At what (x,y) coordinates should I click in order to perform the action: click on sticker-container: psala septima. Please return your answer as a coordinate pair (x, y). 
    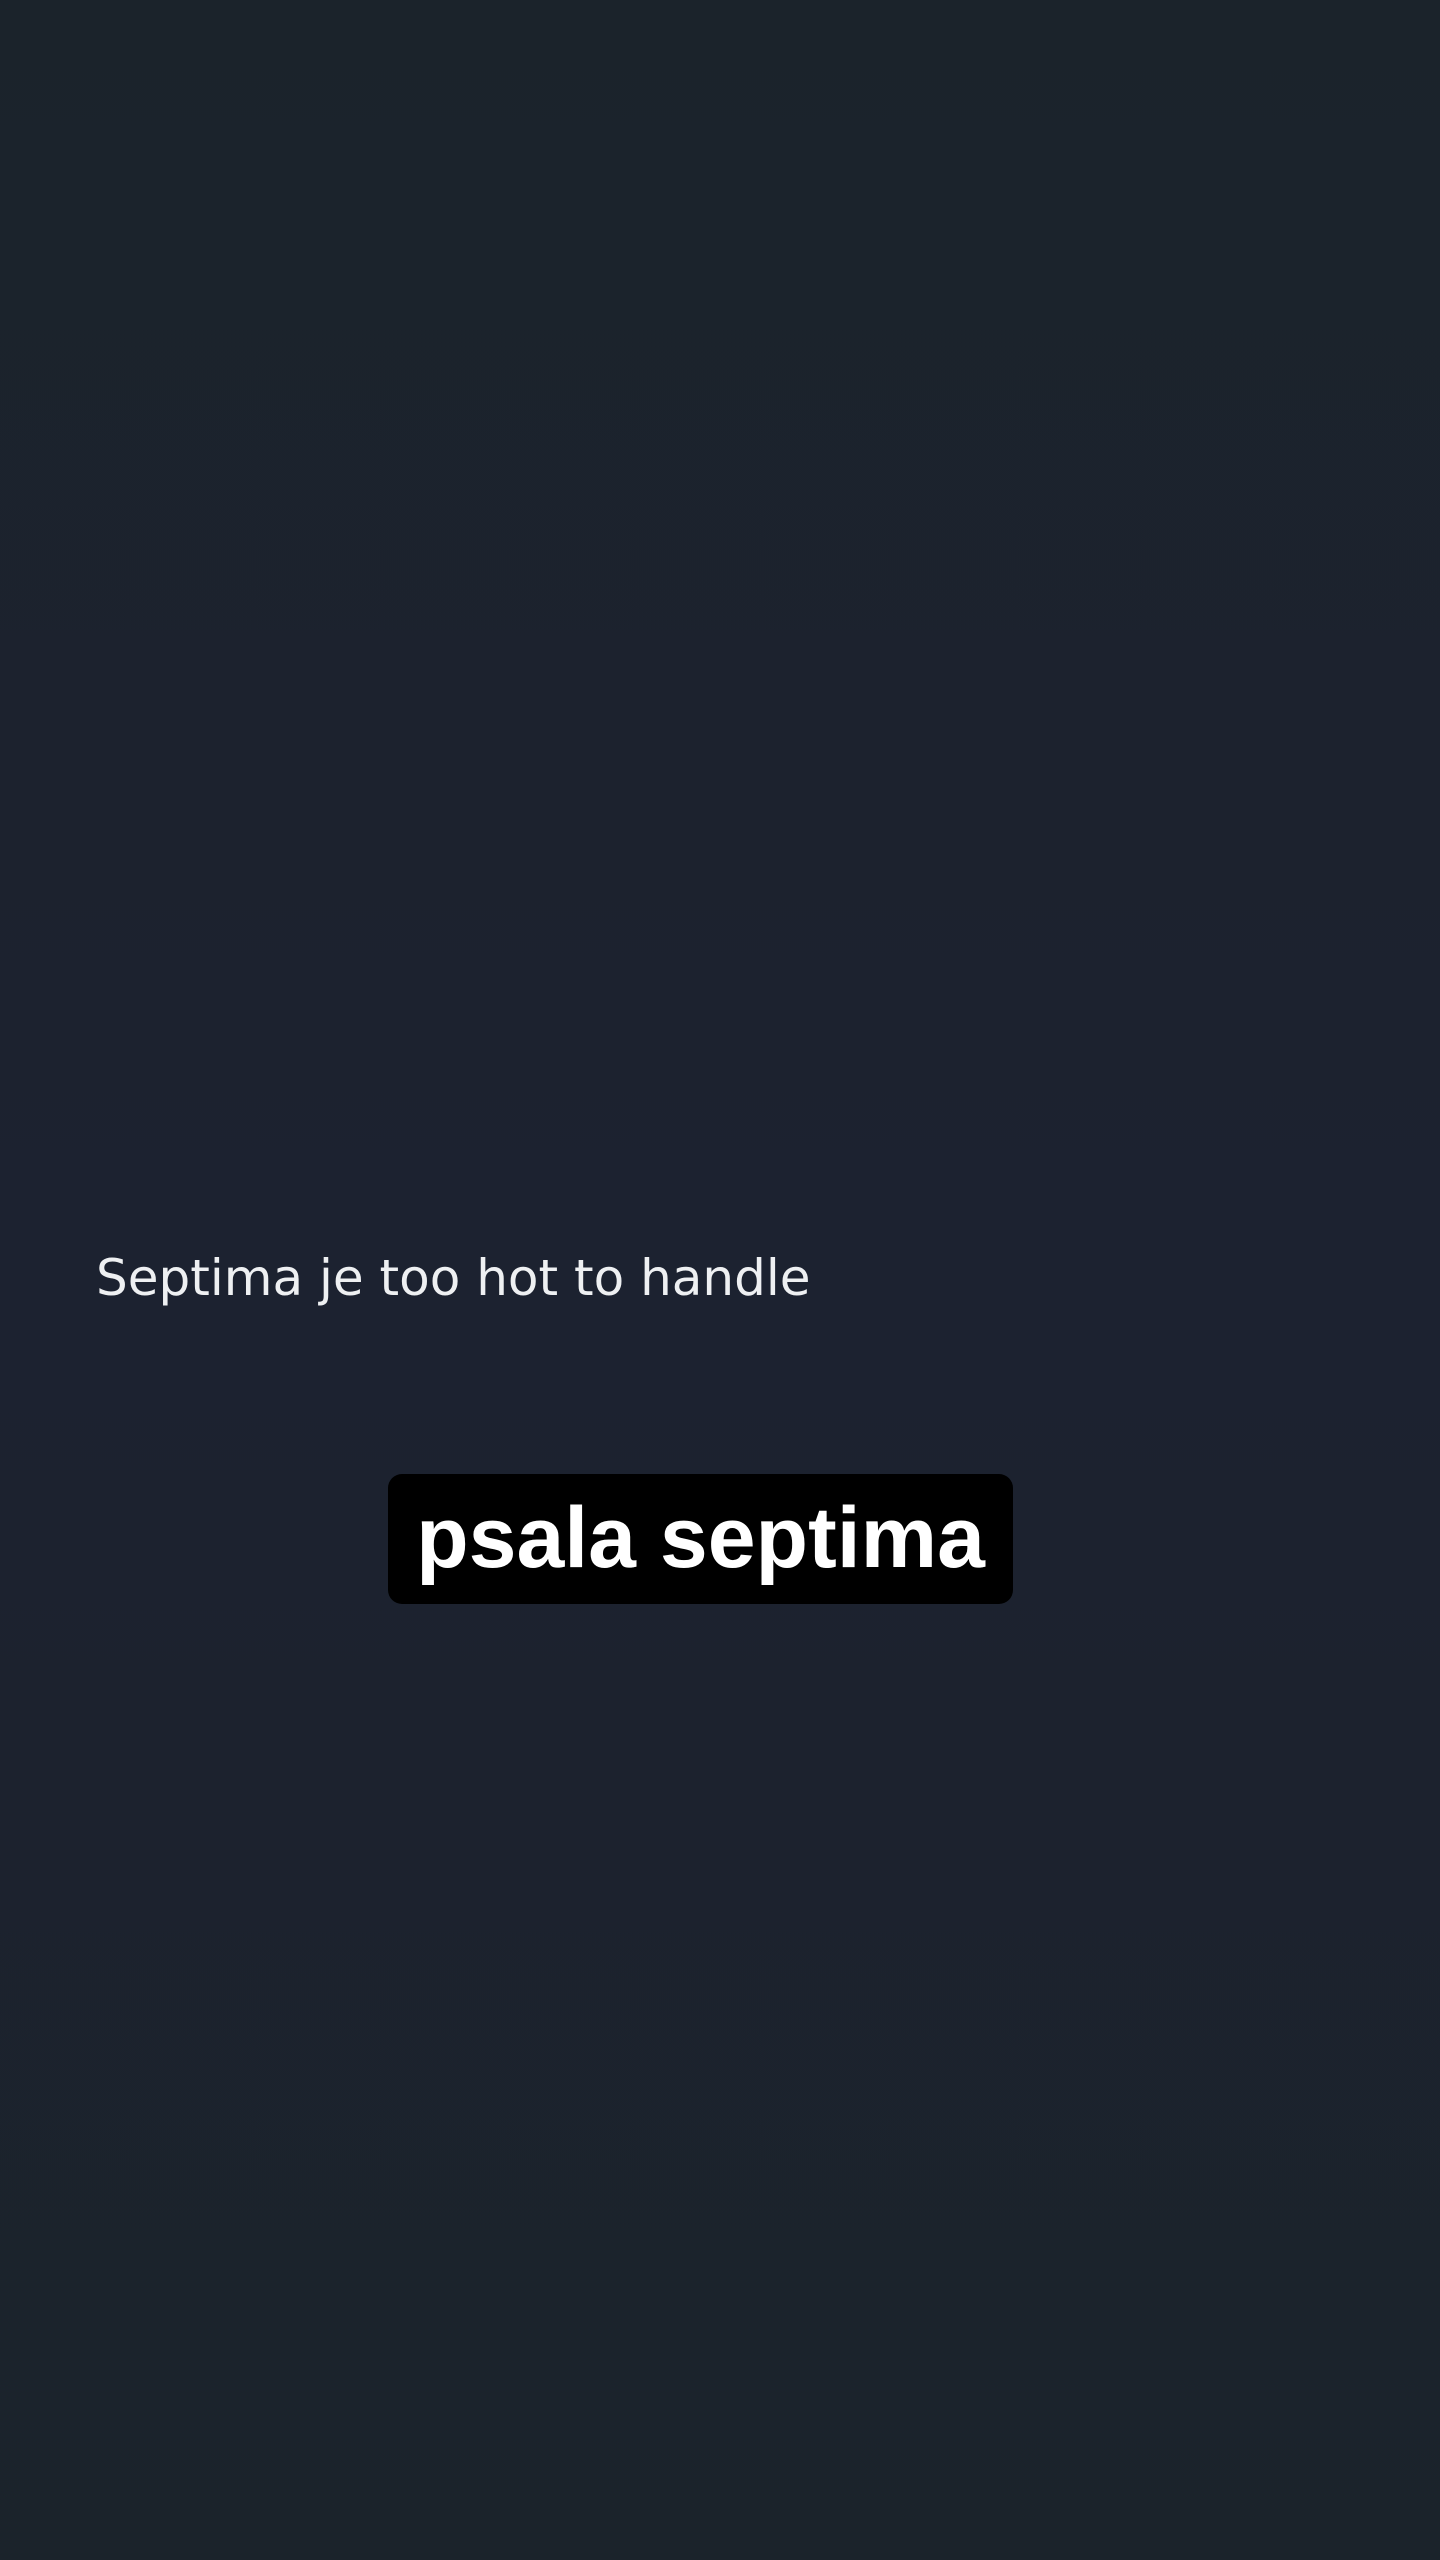
    Looking at the image, I should click on (700, 1539).